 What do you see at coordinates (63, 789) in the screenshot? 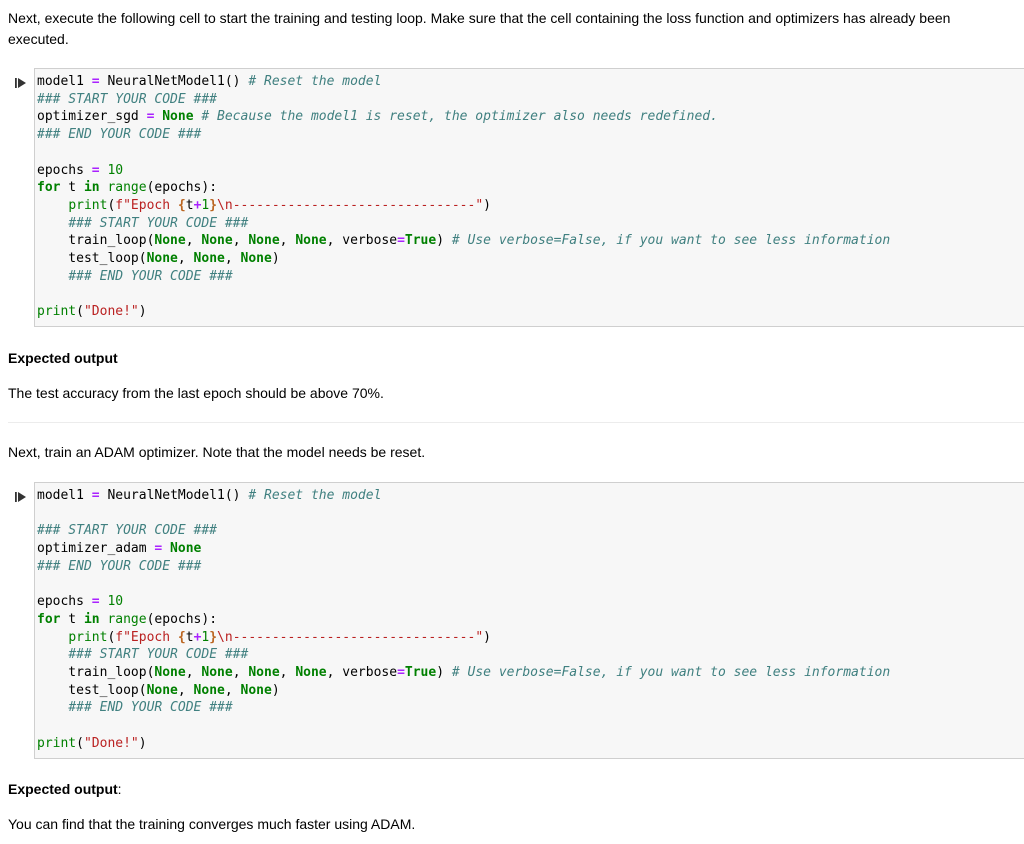
I see `expected-output-heading: Expected output` at bounding box center [63, 789].